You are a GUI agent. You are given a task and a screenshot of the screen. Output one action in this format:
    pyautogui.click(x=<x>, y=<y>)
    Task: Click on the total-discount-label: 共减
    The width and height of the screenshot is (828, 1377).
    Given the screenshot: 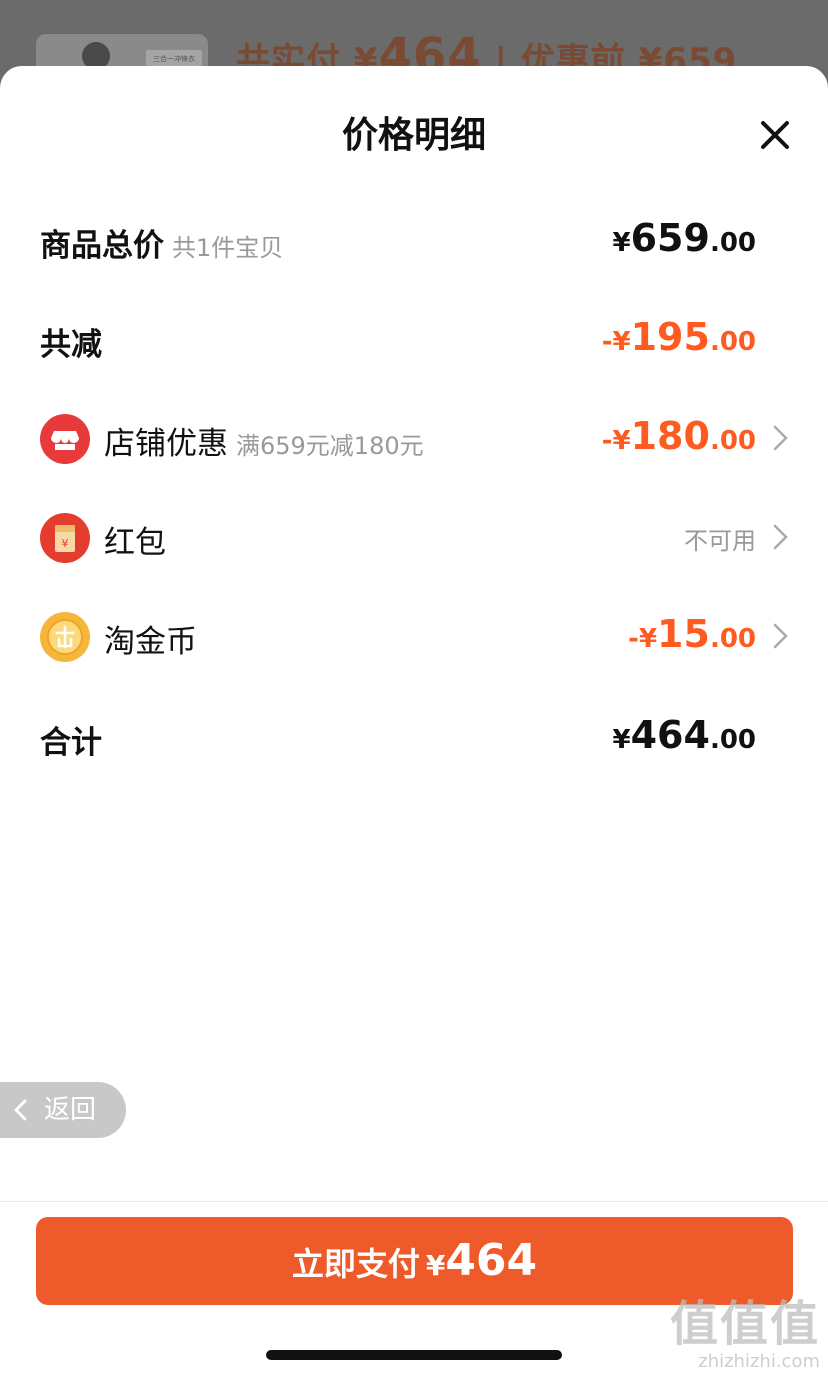 What is the action you would take?
    pyautogui.click(x=71, y=345)
    